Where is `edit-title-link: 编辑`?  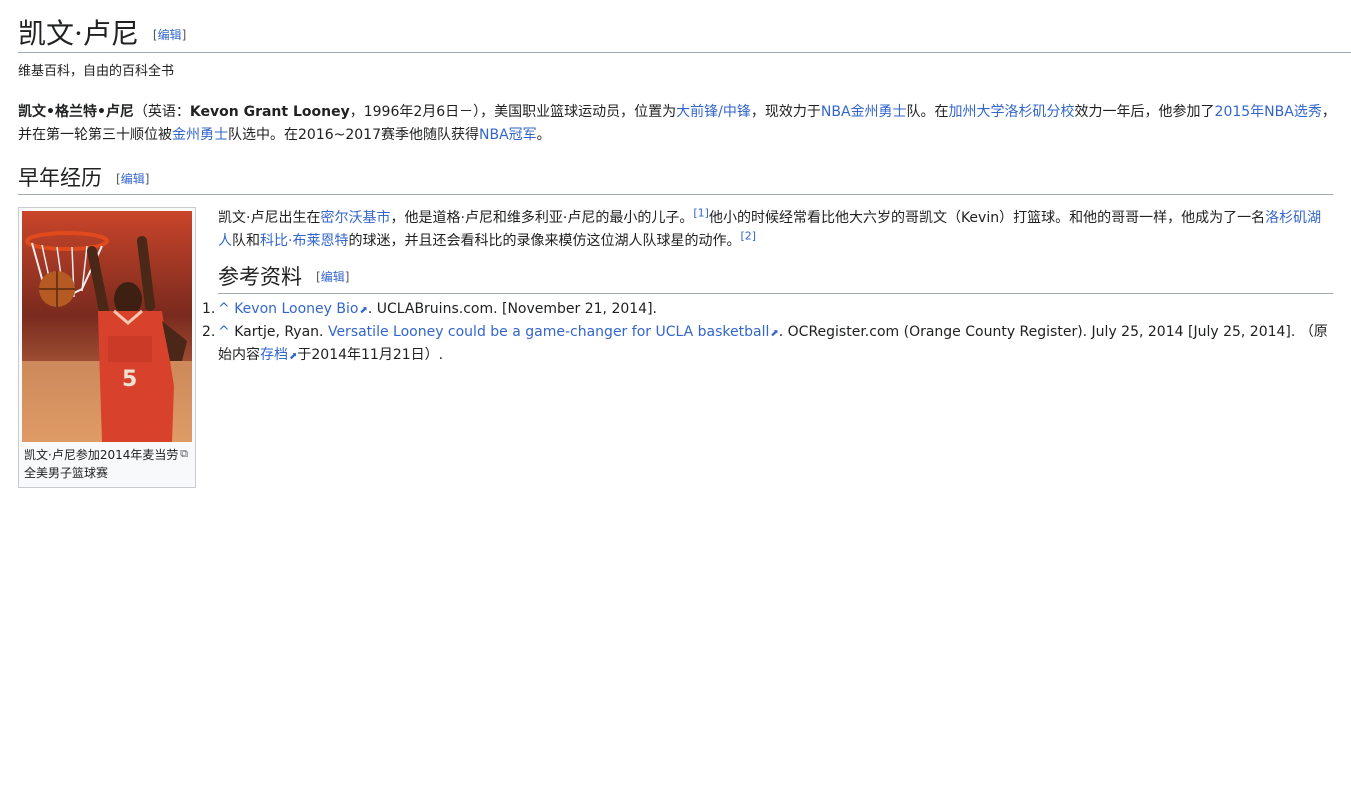
edit-title-link: 编辑 is located at coordinates (170, 35).